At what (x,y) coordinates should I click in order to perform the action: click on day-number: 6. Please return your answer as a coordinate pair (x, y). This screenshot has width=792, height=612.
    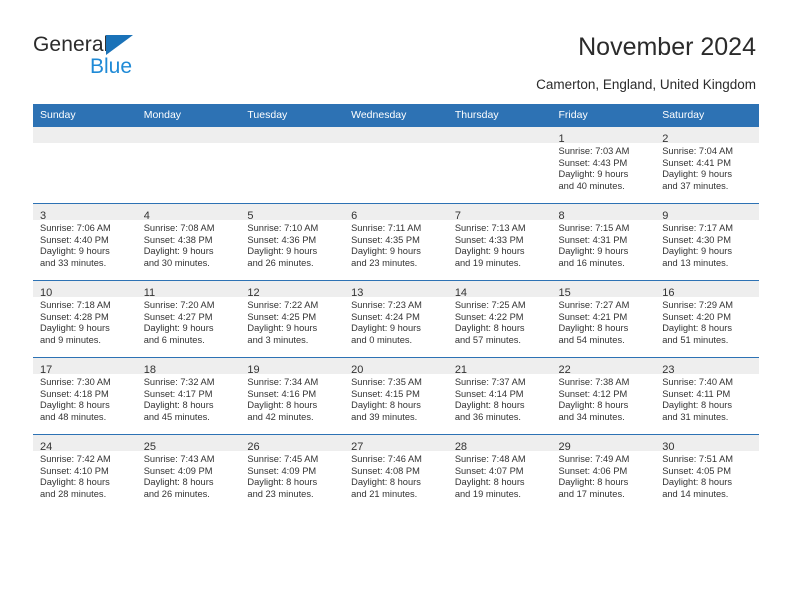
    Looking at the image, I should click on (354, 216).